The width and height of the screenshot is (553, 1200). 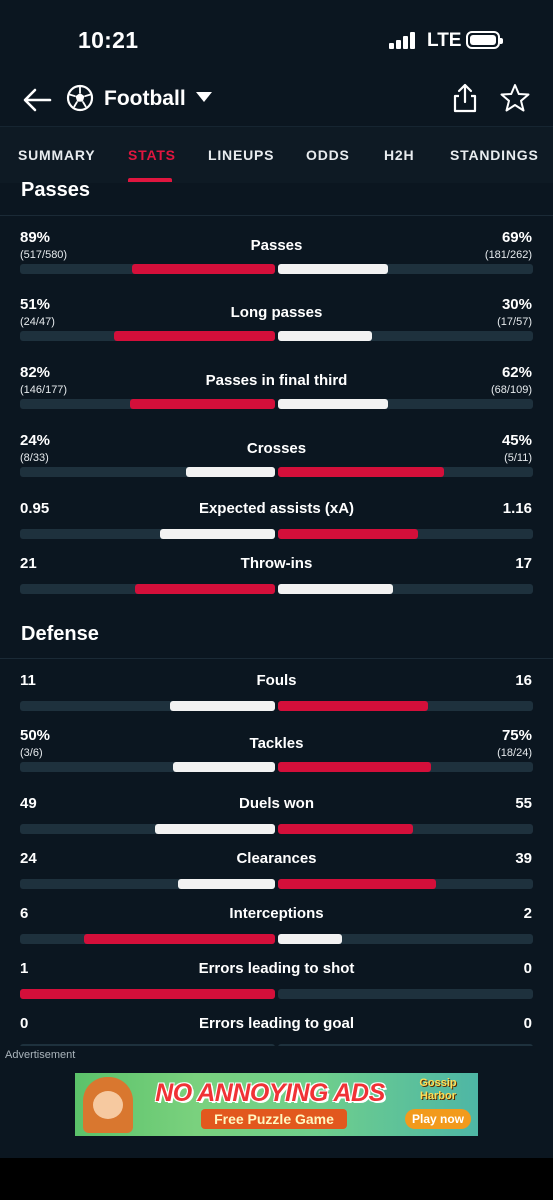 I want to click on stat-label: Passes in final third, so click(x=276, y=380).